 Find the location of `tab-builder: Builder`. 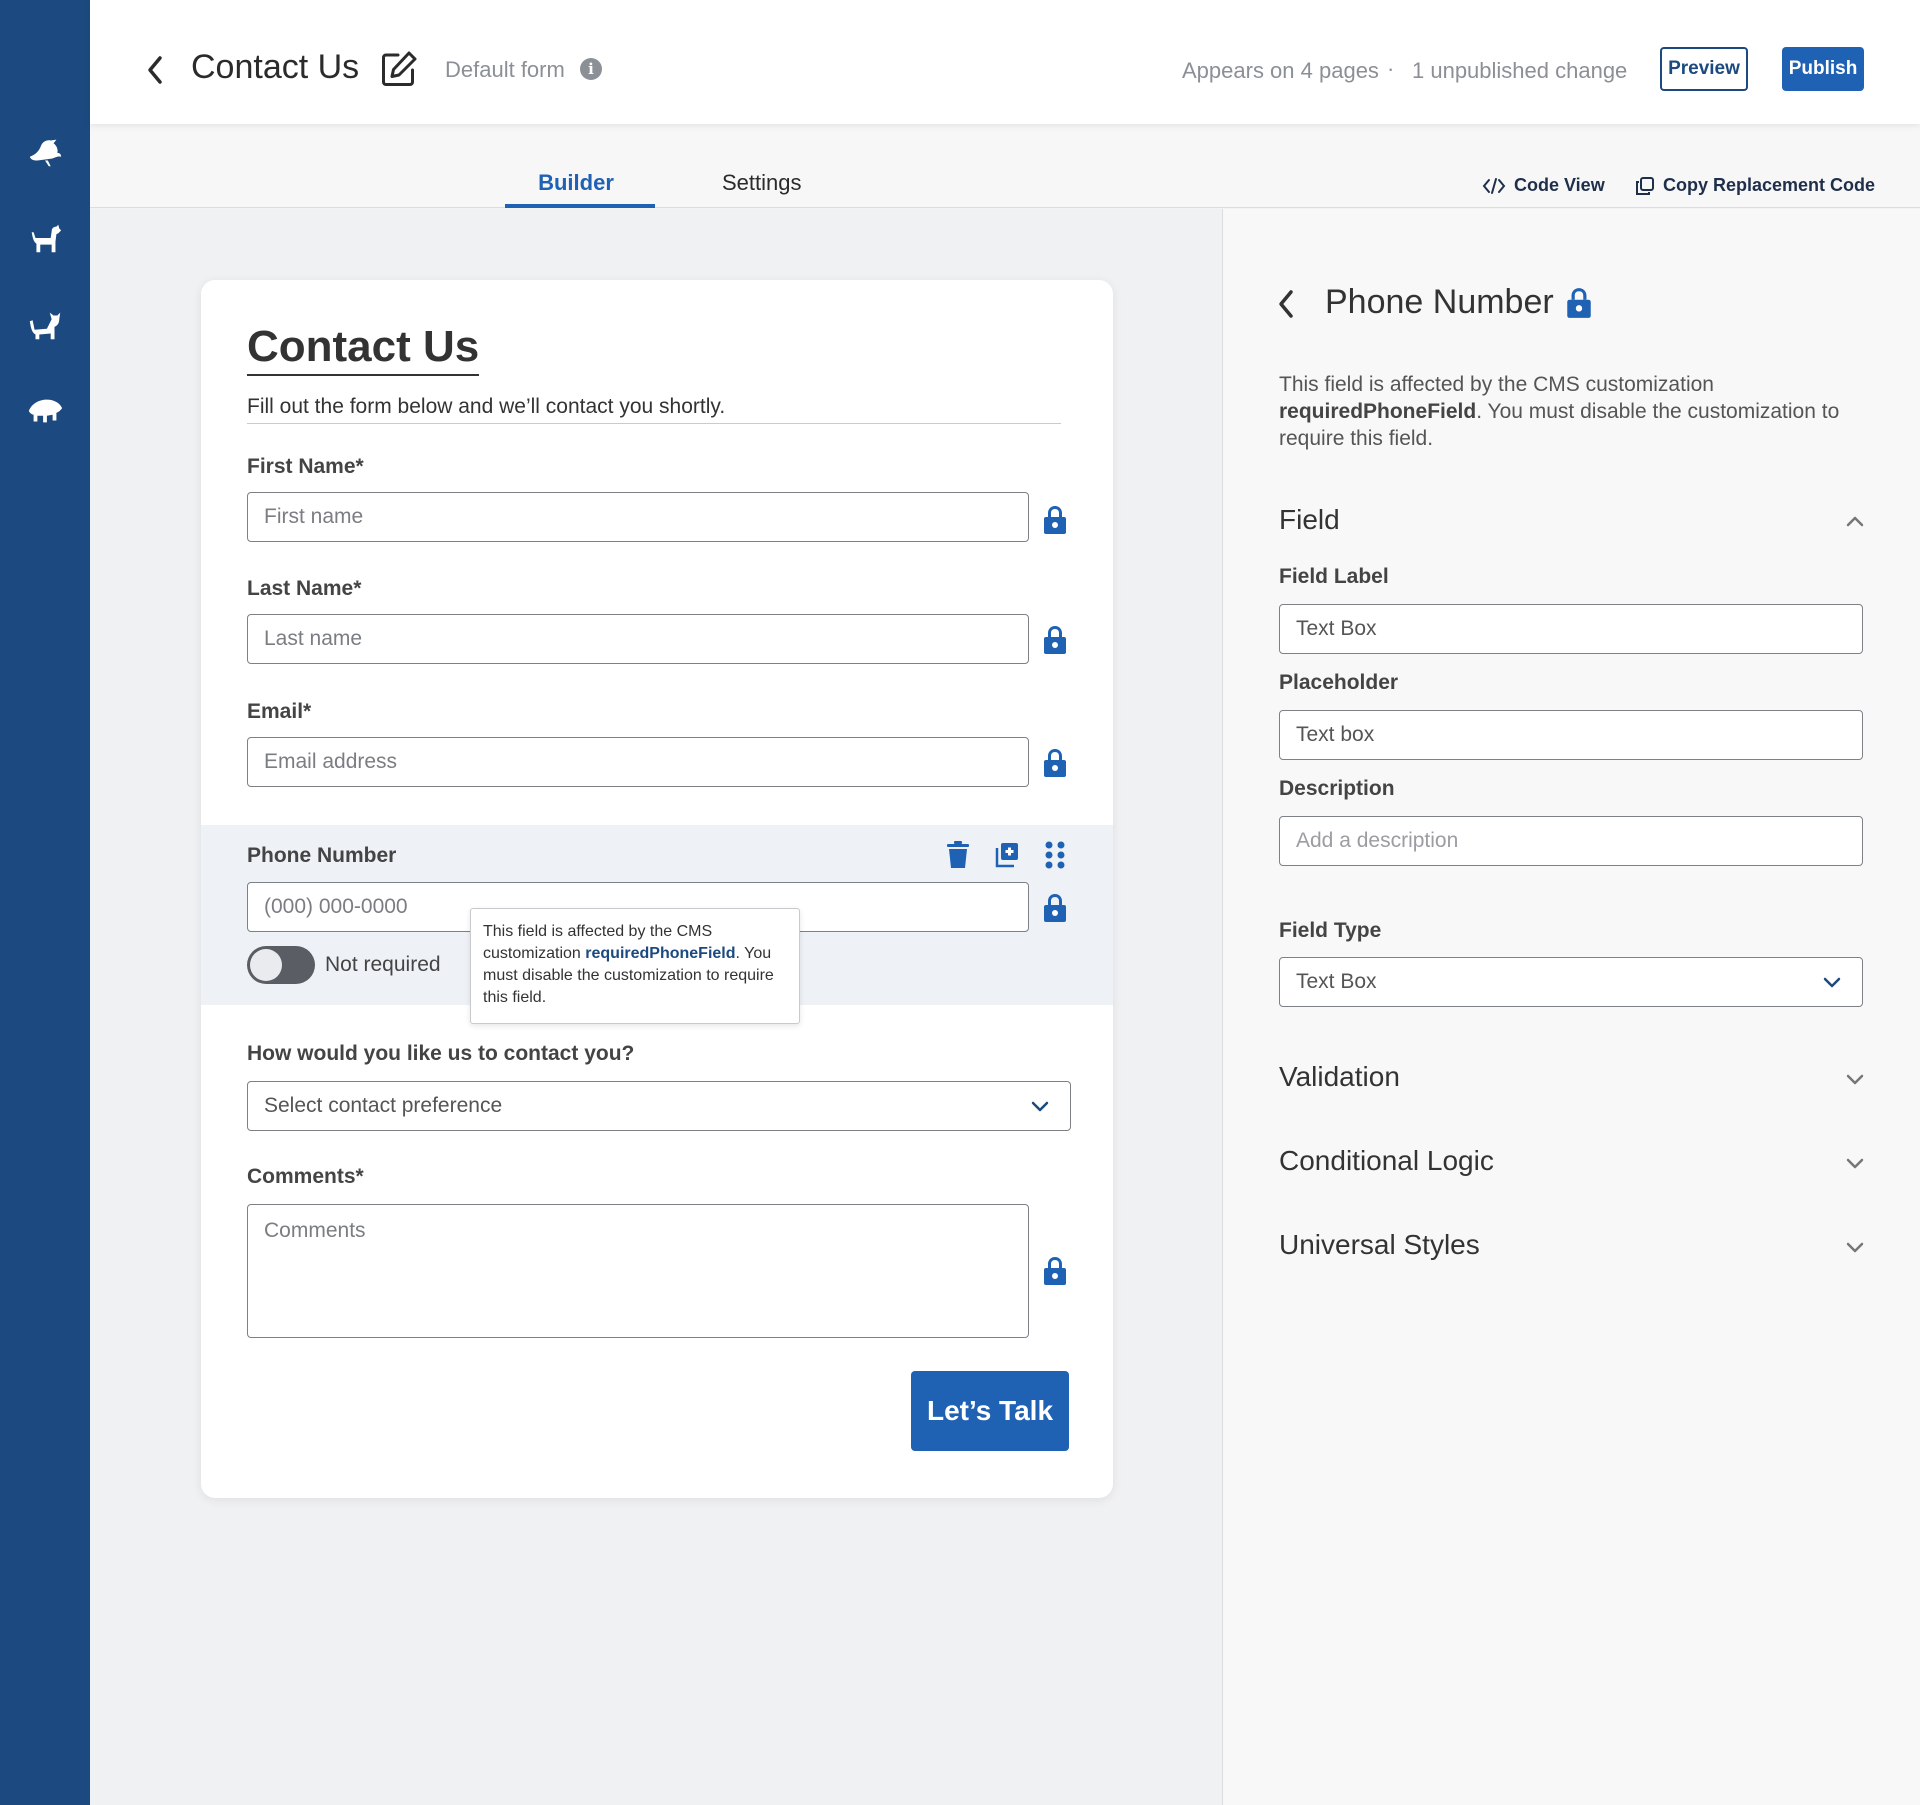

tab-builder: Builder is located at coordinates (576, 183).